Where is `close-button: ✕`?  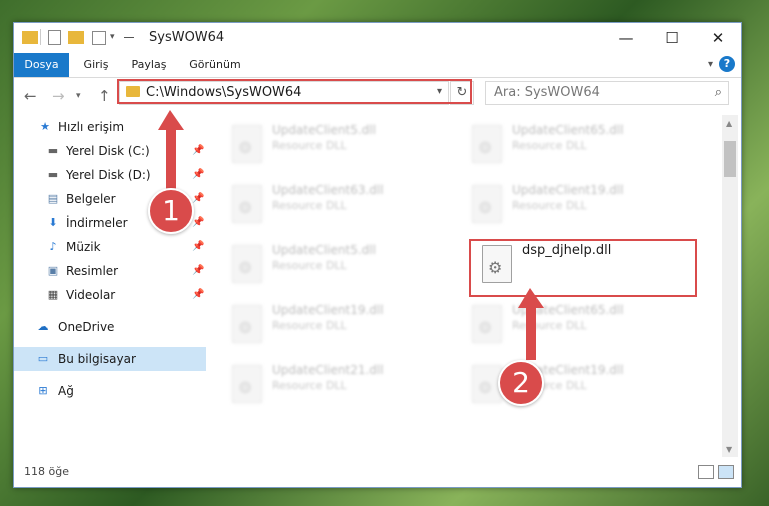 close-button: ✕ is located at coordinates (718, 38).